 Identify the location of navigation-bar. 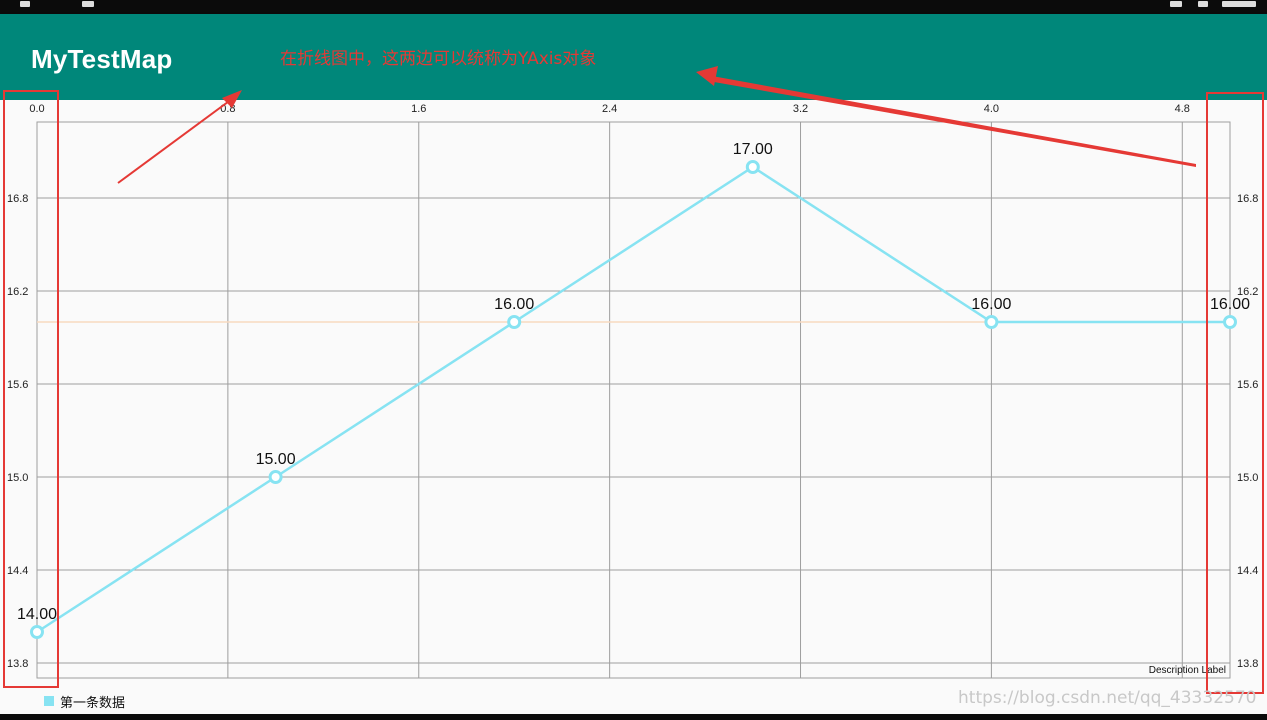
(633, 717).